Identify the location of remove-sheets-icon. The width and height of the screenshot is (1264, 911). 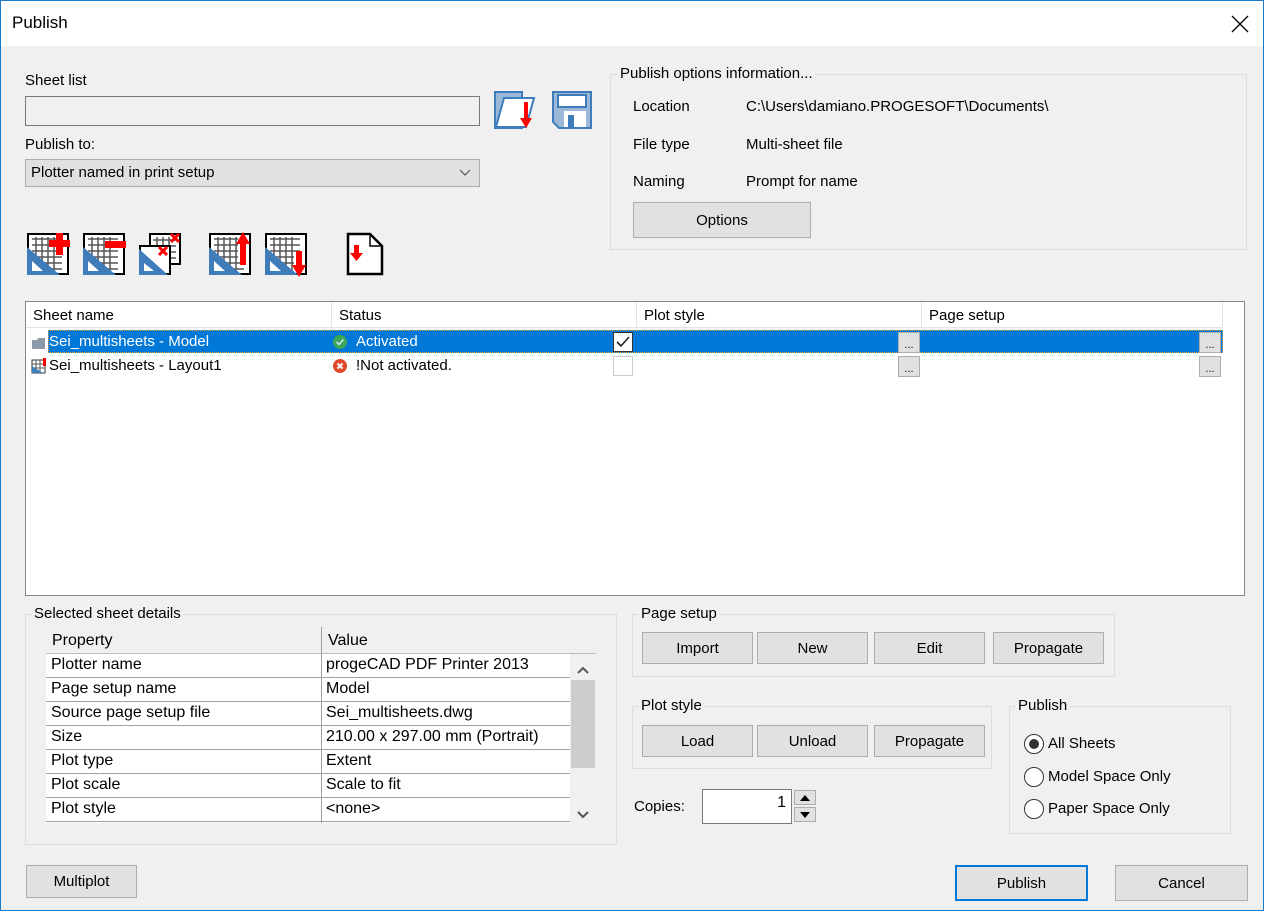
(105, 254).